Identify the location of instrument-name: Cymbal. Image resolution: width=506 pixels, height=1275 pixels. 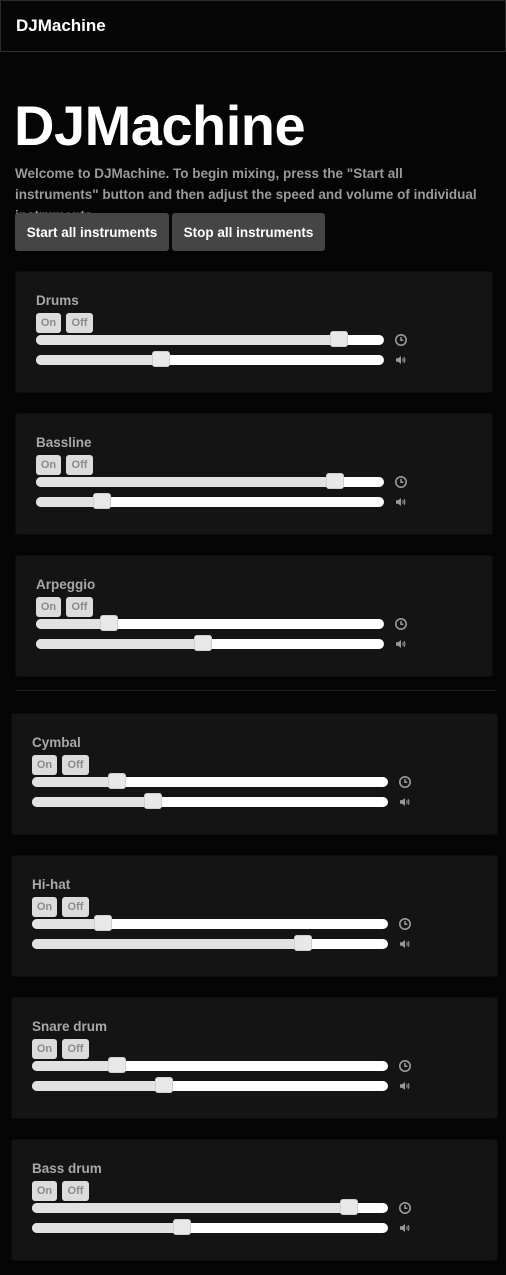
(56, 742).